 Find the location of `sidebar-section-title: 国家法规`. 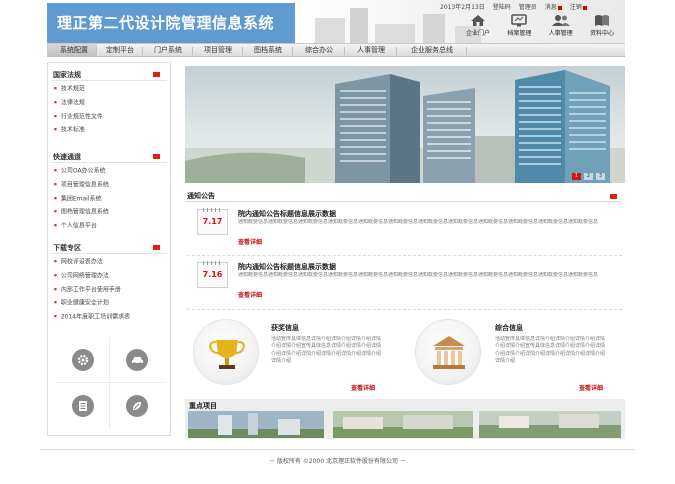

sidebar-section-title: 国家法规 is located at coordinates (67, 75).